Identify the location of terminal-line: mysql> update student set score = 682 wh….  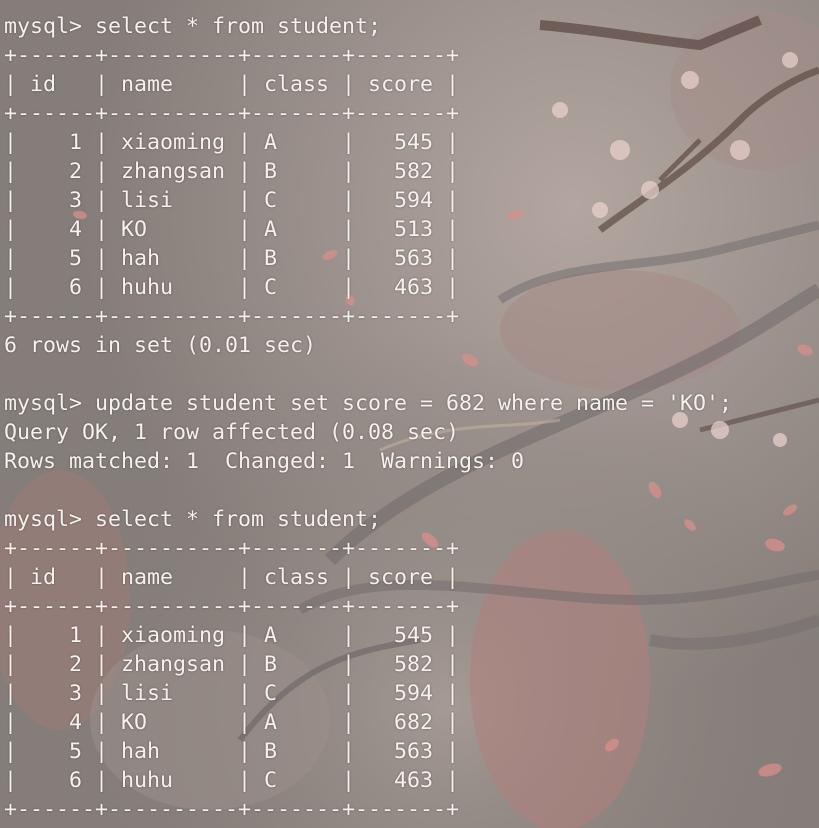
(368, 403).